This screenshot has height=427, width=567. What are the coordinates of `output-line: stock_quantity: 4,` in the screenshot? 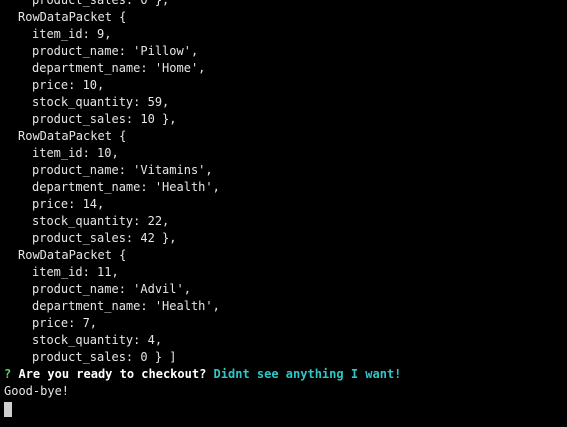 It's located at (97, 340).